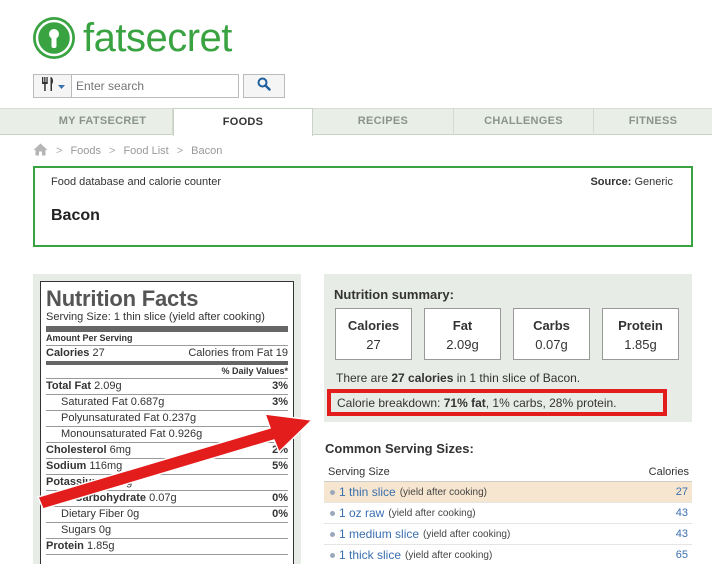 Image resolution: width=712 pixels, height=564 pixels. I want to click on nutrient-row: Total Carbohydrate 0.07g 0%, so click(167, 499).